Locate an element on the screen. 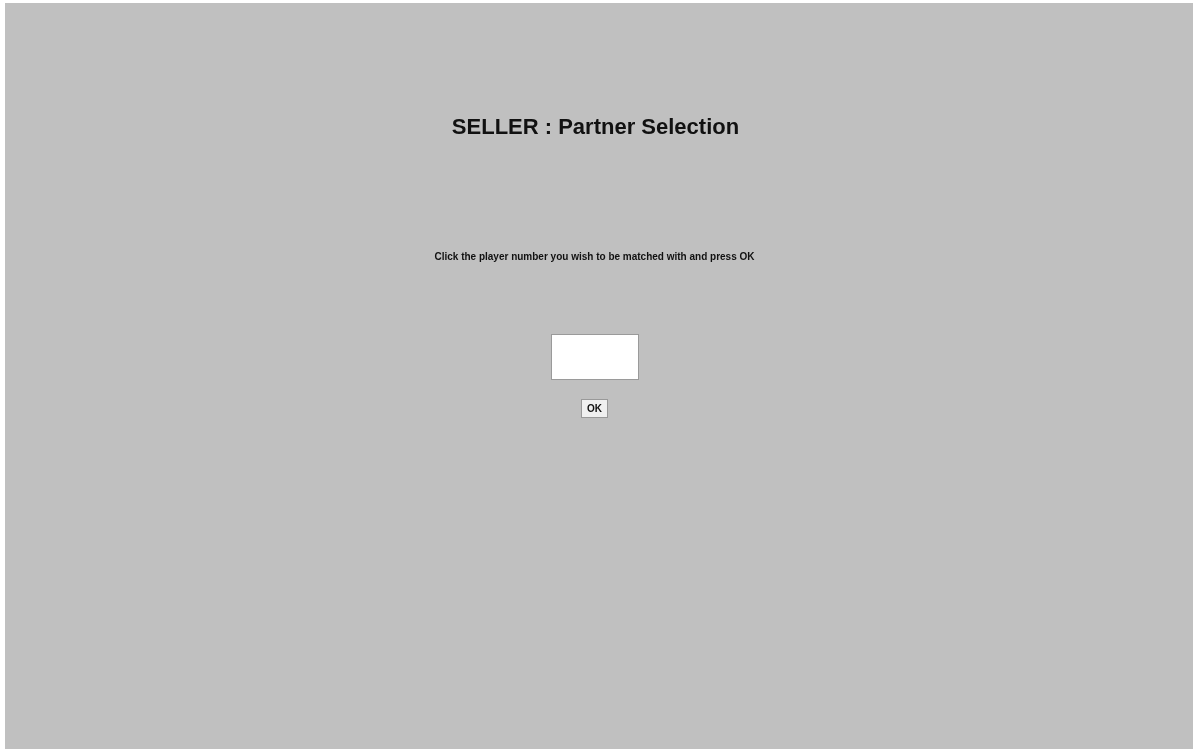  instruction-text: Click the player number you wish to be matched with and press OK is located at coordinates (594, 257).